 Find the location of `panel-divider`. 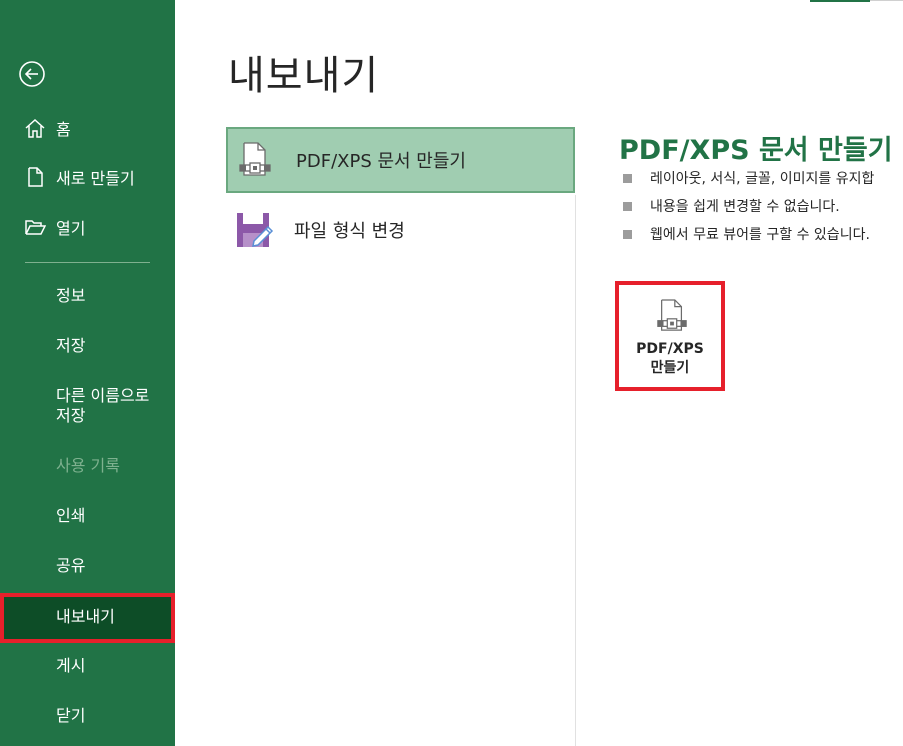

panel-divider is located at coordinates (575, 470).